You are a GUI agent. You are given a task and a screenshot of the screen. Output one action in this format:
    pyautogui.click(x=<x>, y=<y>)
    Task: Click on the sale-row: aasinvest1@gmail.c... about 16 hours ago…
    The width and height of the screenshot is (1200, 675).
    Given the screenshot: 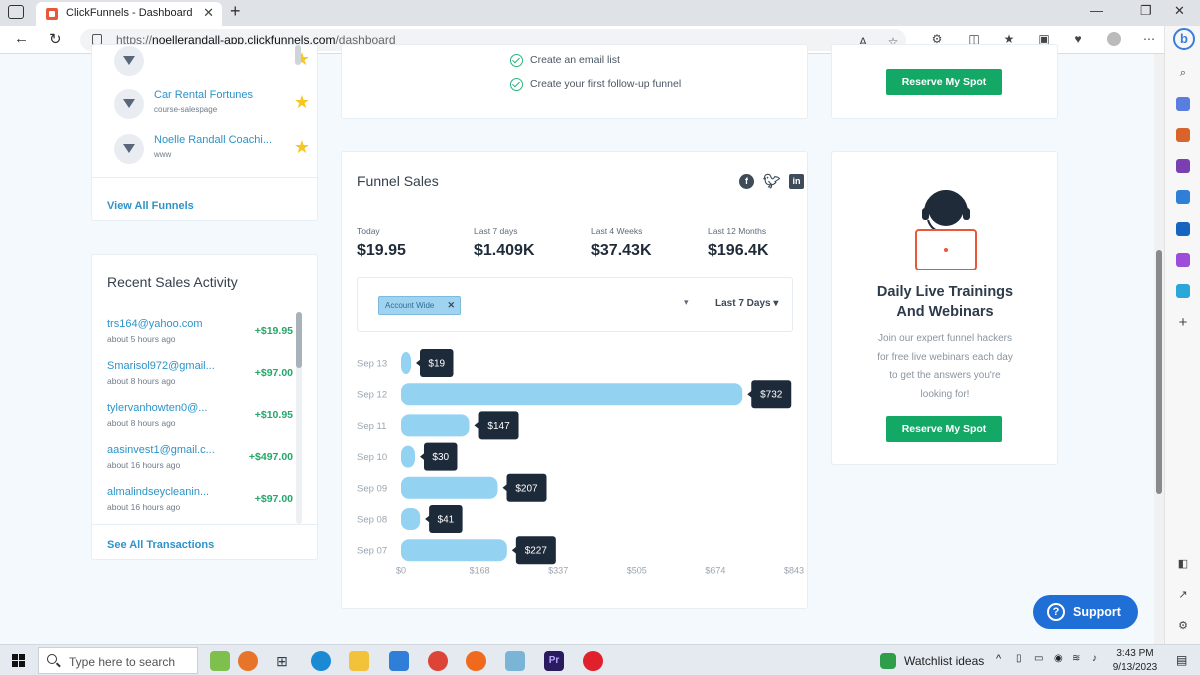 What is the action you would take?
    pyautogui.click(x=200, y=464)
    